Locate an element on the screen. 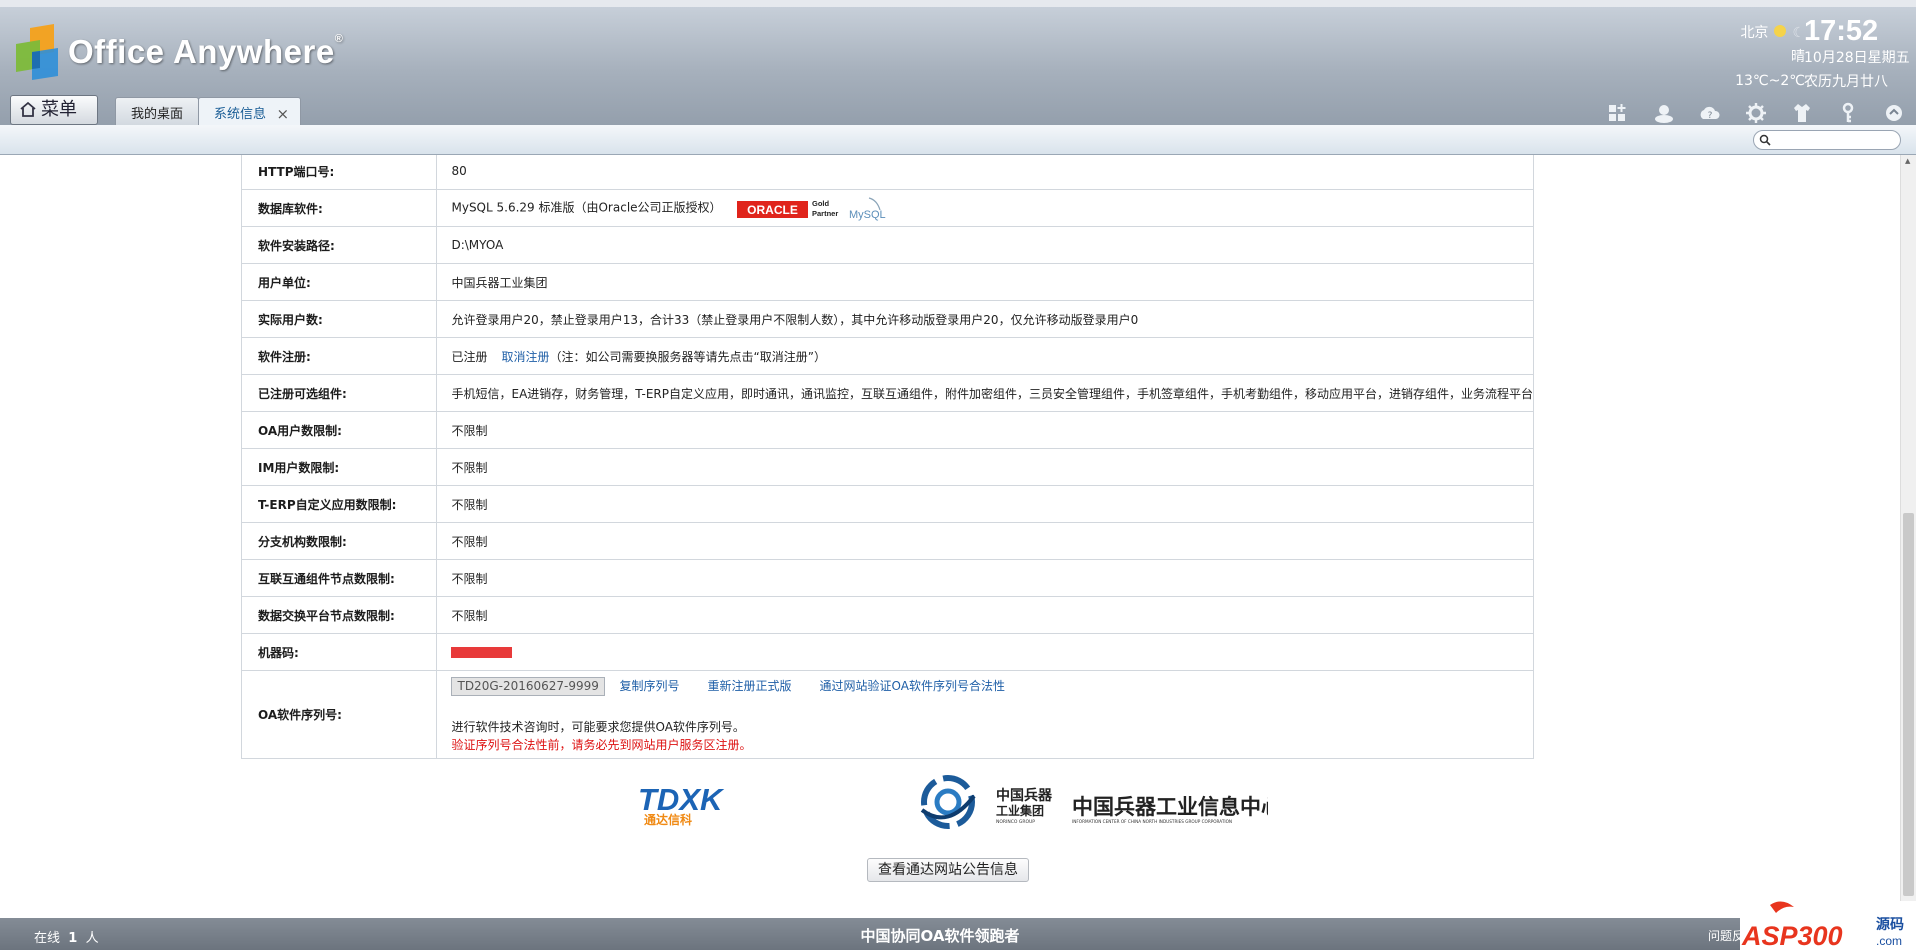  svg-text: NORINCO GROUP is located at coordinates (1015, 822).